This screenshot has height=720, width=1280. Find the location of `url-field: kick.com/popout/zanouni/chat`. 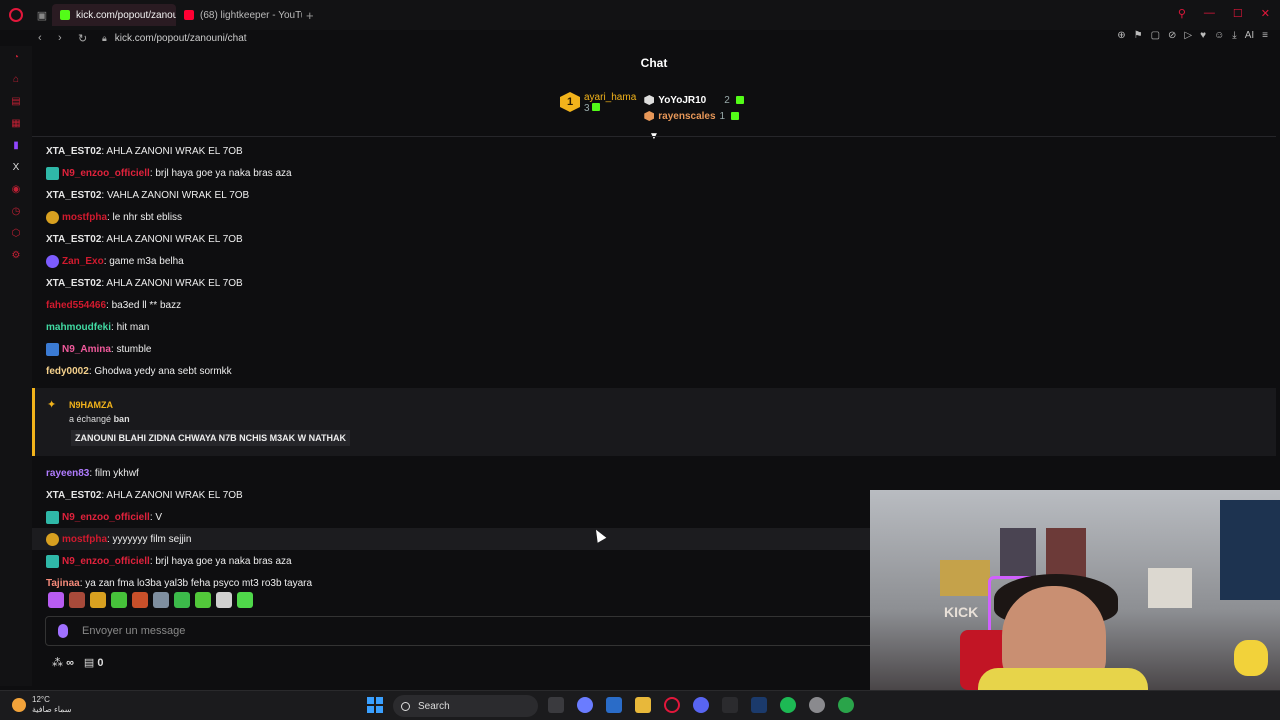

url-field: kick.com/popout/zanouni/chat is located at coordinates (181, 38).